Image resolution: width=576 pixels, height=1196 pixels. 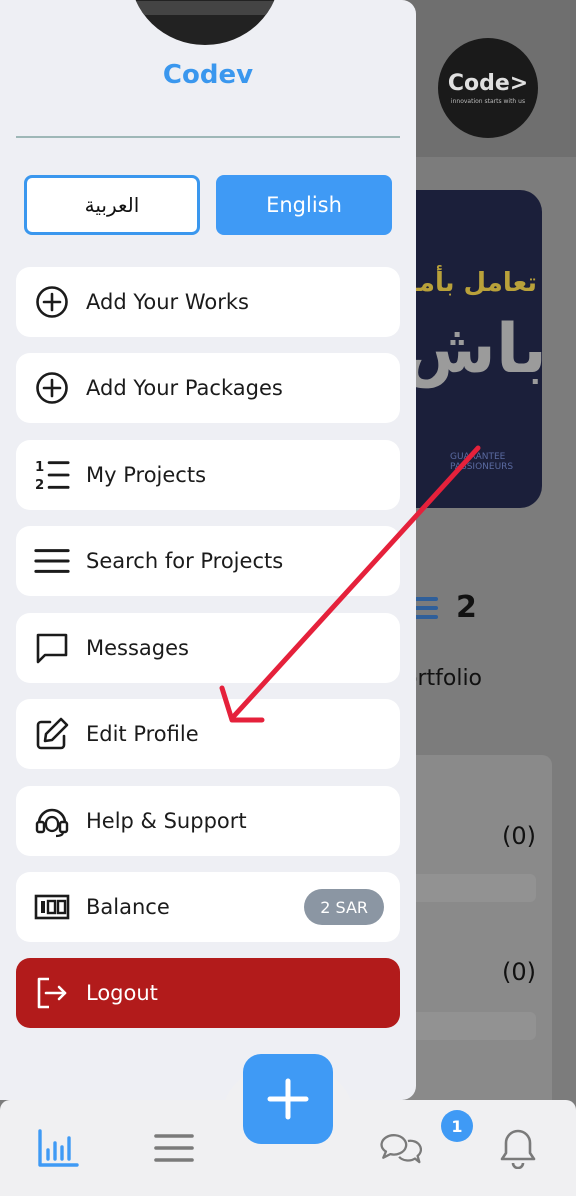 I want to click on chat-notification-badge: 1, so click(x=457, y=1126).